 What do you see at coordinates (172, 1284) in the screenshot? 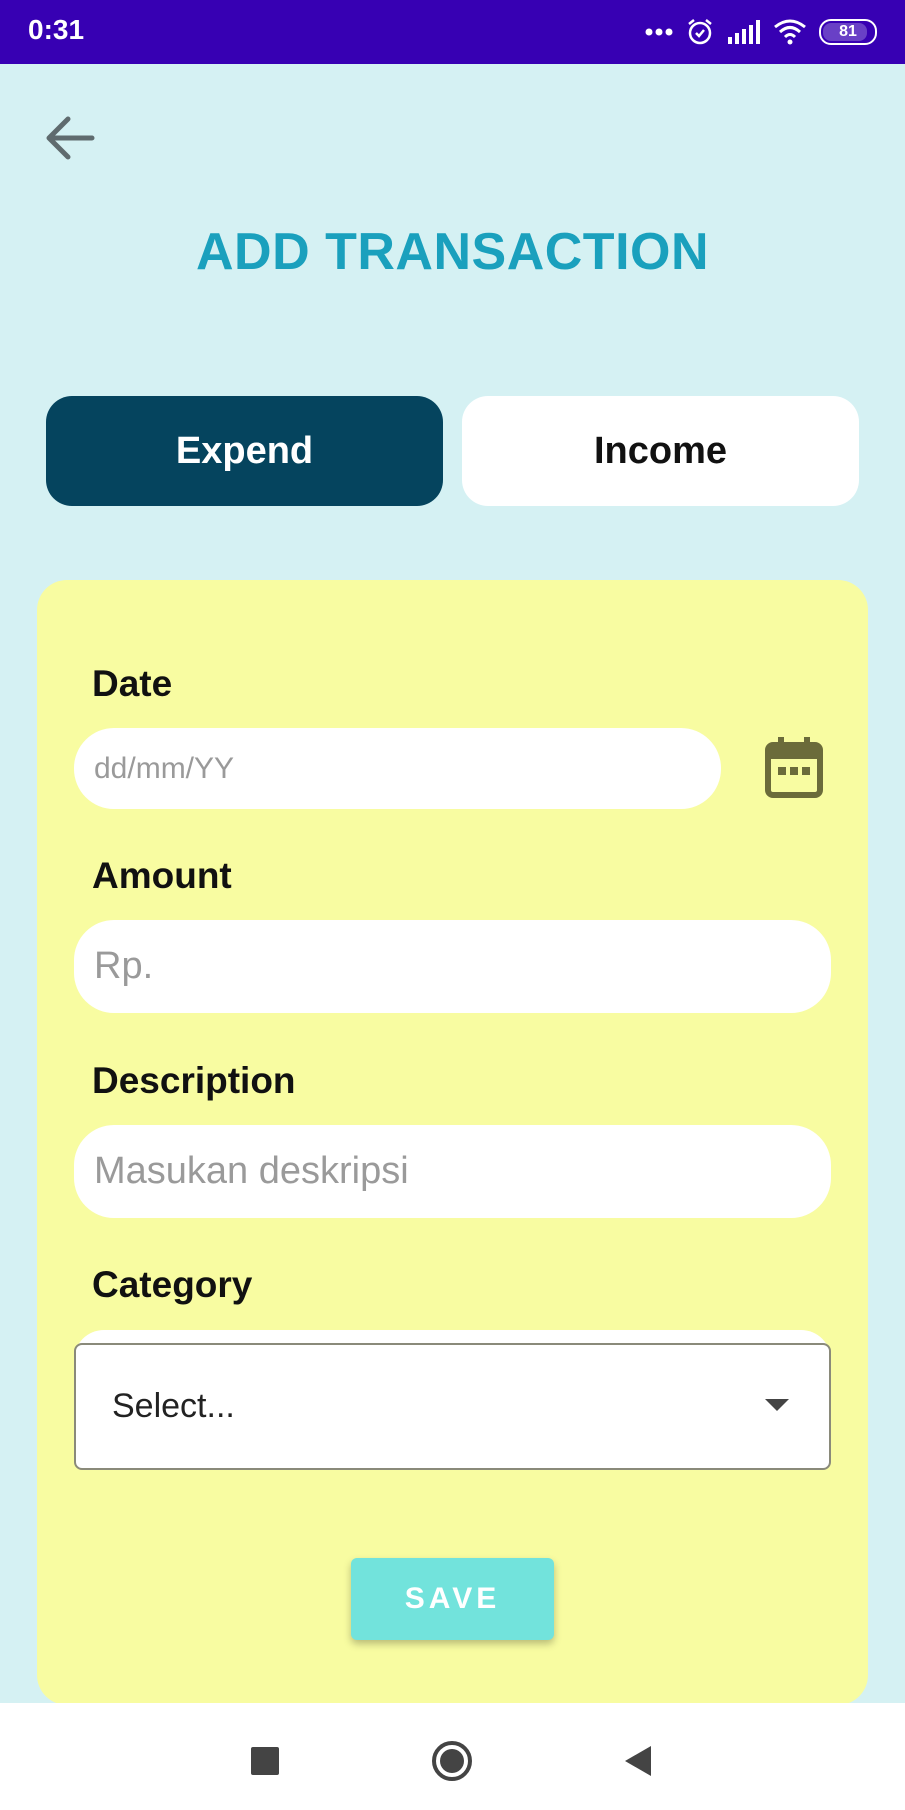
I see `category-label: Category` at bounding box center [172, 1284].